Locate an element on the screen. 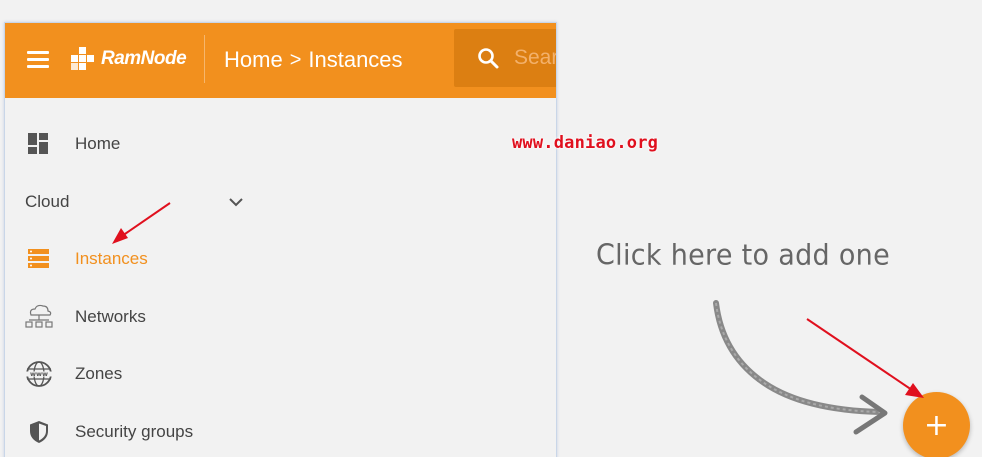 This screenshot has height=457, width=982. chevron-down-icon is located at coordinates (236, 202).